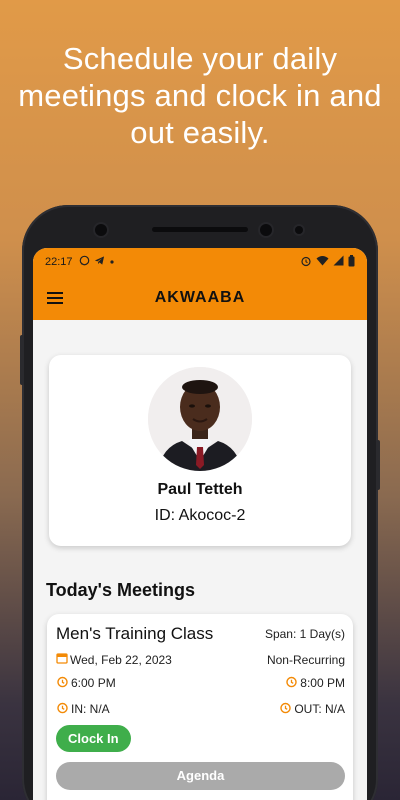  Describe the element at coordinates (322, 262) in the screenshot. I see `wifi-icon` at that location.